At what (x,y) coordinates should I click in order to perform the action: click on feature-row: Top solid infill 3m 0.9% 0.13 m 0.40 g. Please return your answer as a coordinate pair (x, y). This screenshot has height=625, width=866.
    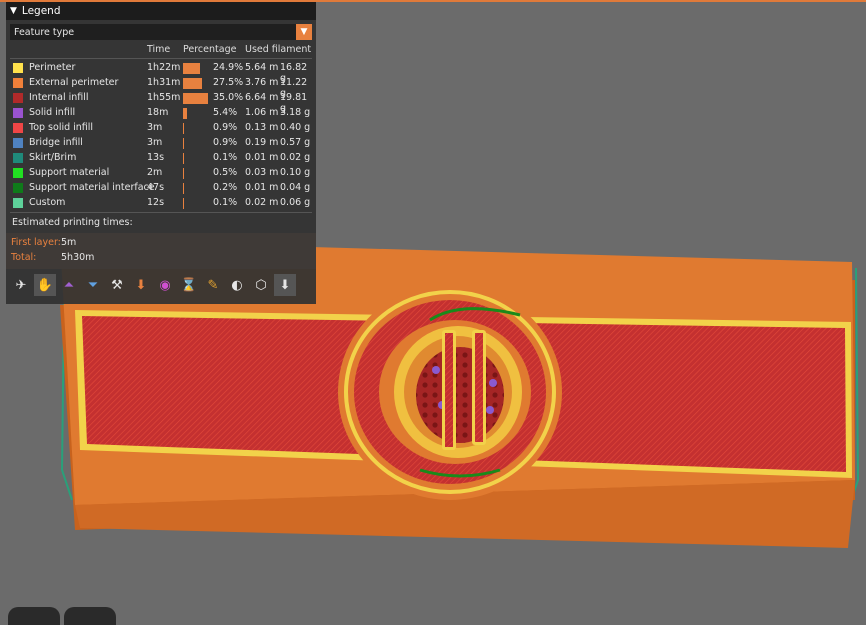
    Looking at the image, I should click on (161, 128).